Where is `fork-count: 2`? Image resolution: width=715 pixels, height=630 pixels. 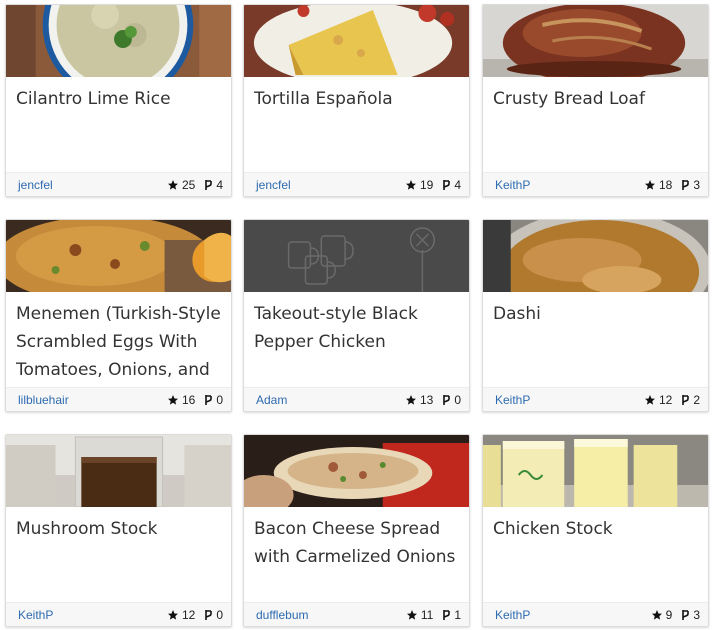
fork-count: 2 is located at coordinates (690, 400).